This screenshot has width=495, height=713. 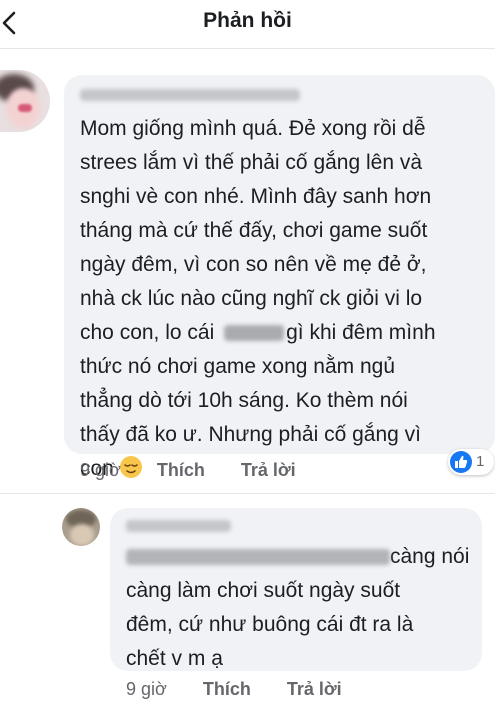 I want to click on reaction-badge: 1, so click(x=471, y=462).